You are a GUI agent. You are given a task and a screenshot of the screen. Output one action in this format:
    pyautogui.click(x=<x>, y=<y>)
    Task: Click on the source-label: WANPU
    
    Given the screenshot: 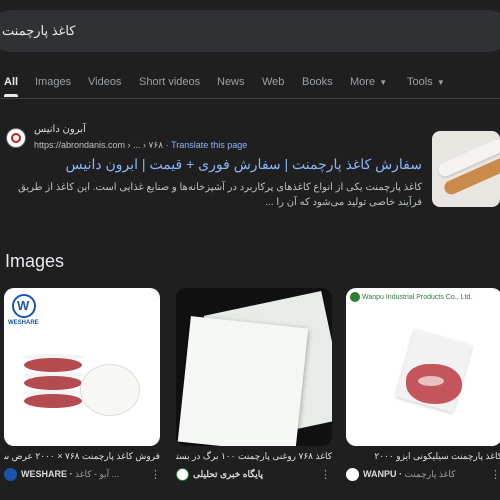 What is the action you would take?
    pyautogui.click(x=380, y=474)
    